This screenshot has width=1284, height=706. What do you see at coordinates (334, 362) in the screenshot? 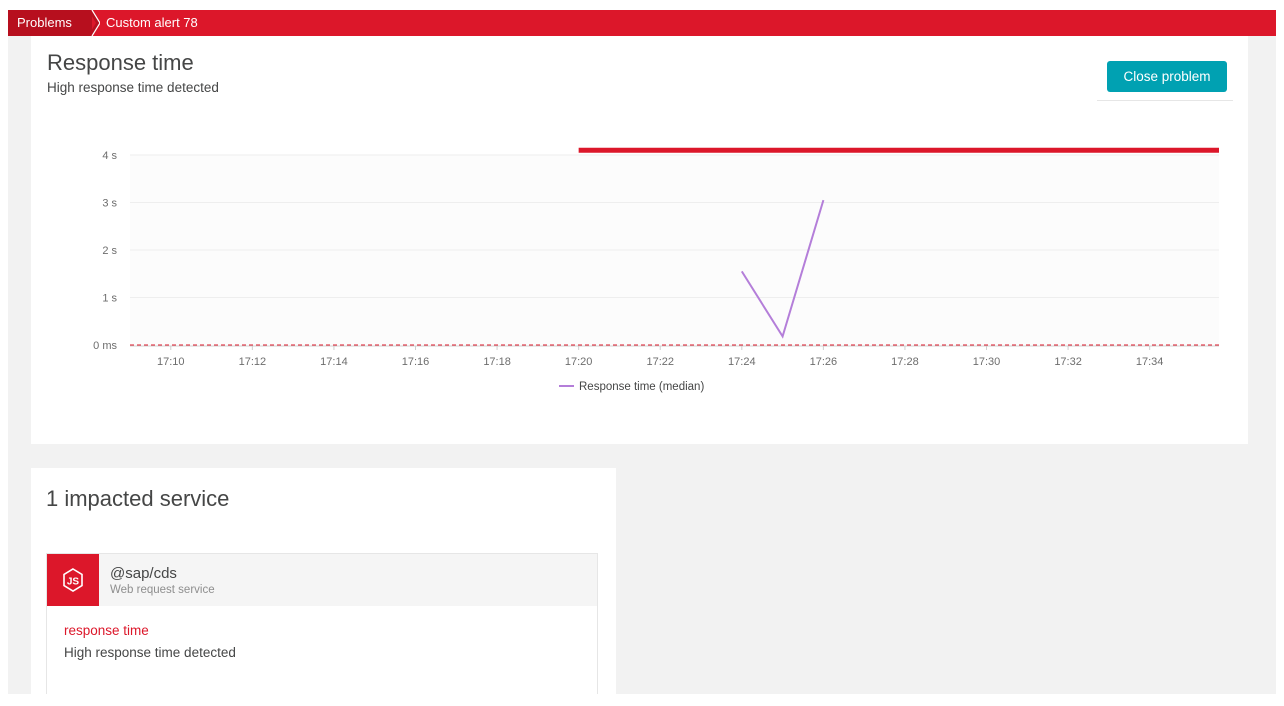
I see `x-tick-label: 17:14` at bounding box center [334, 362].